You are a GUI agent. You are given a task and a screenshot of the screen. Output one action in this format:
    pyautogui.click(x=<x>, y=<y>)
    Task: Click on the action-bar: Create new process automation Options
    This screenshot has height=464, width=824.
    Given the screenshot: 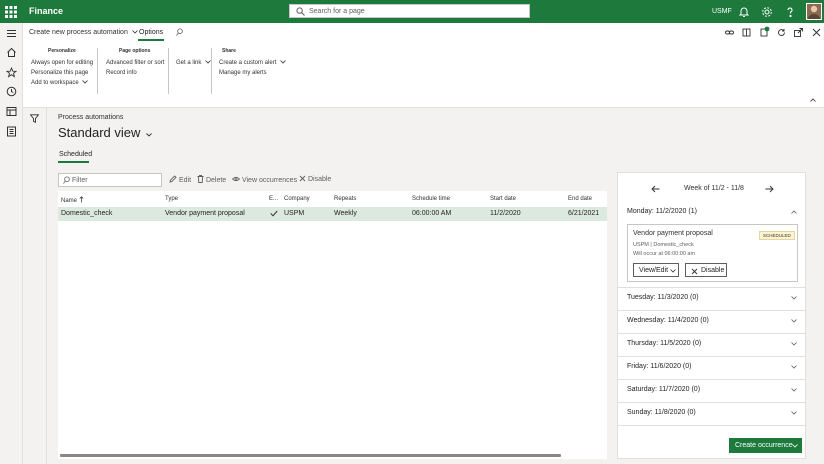 What is the action you would take?
    pyautogui.click(x=423, y=32)
    